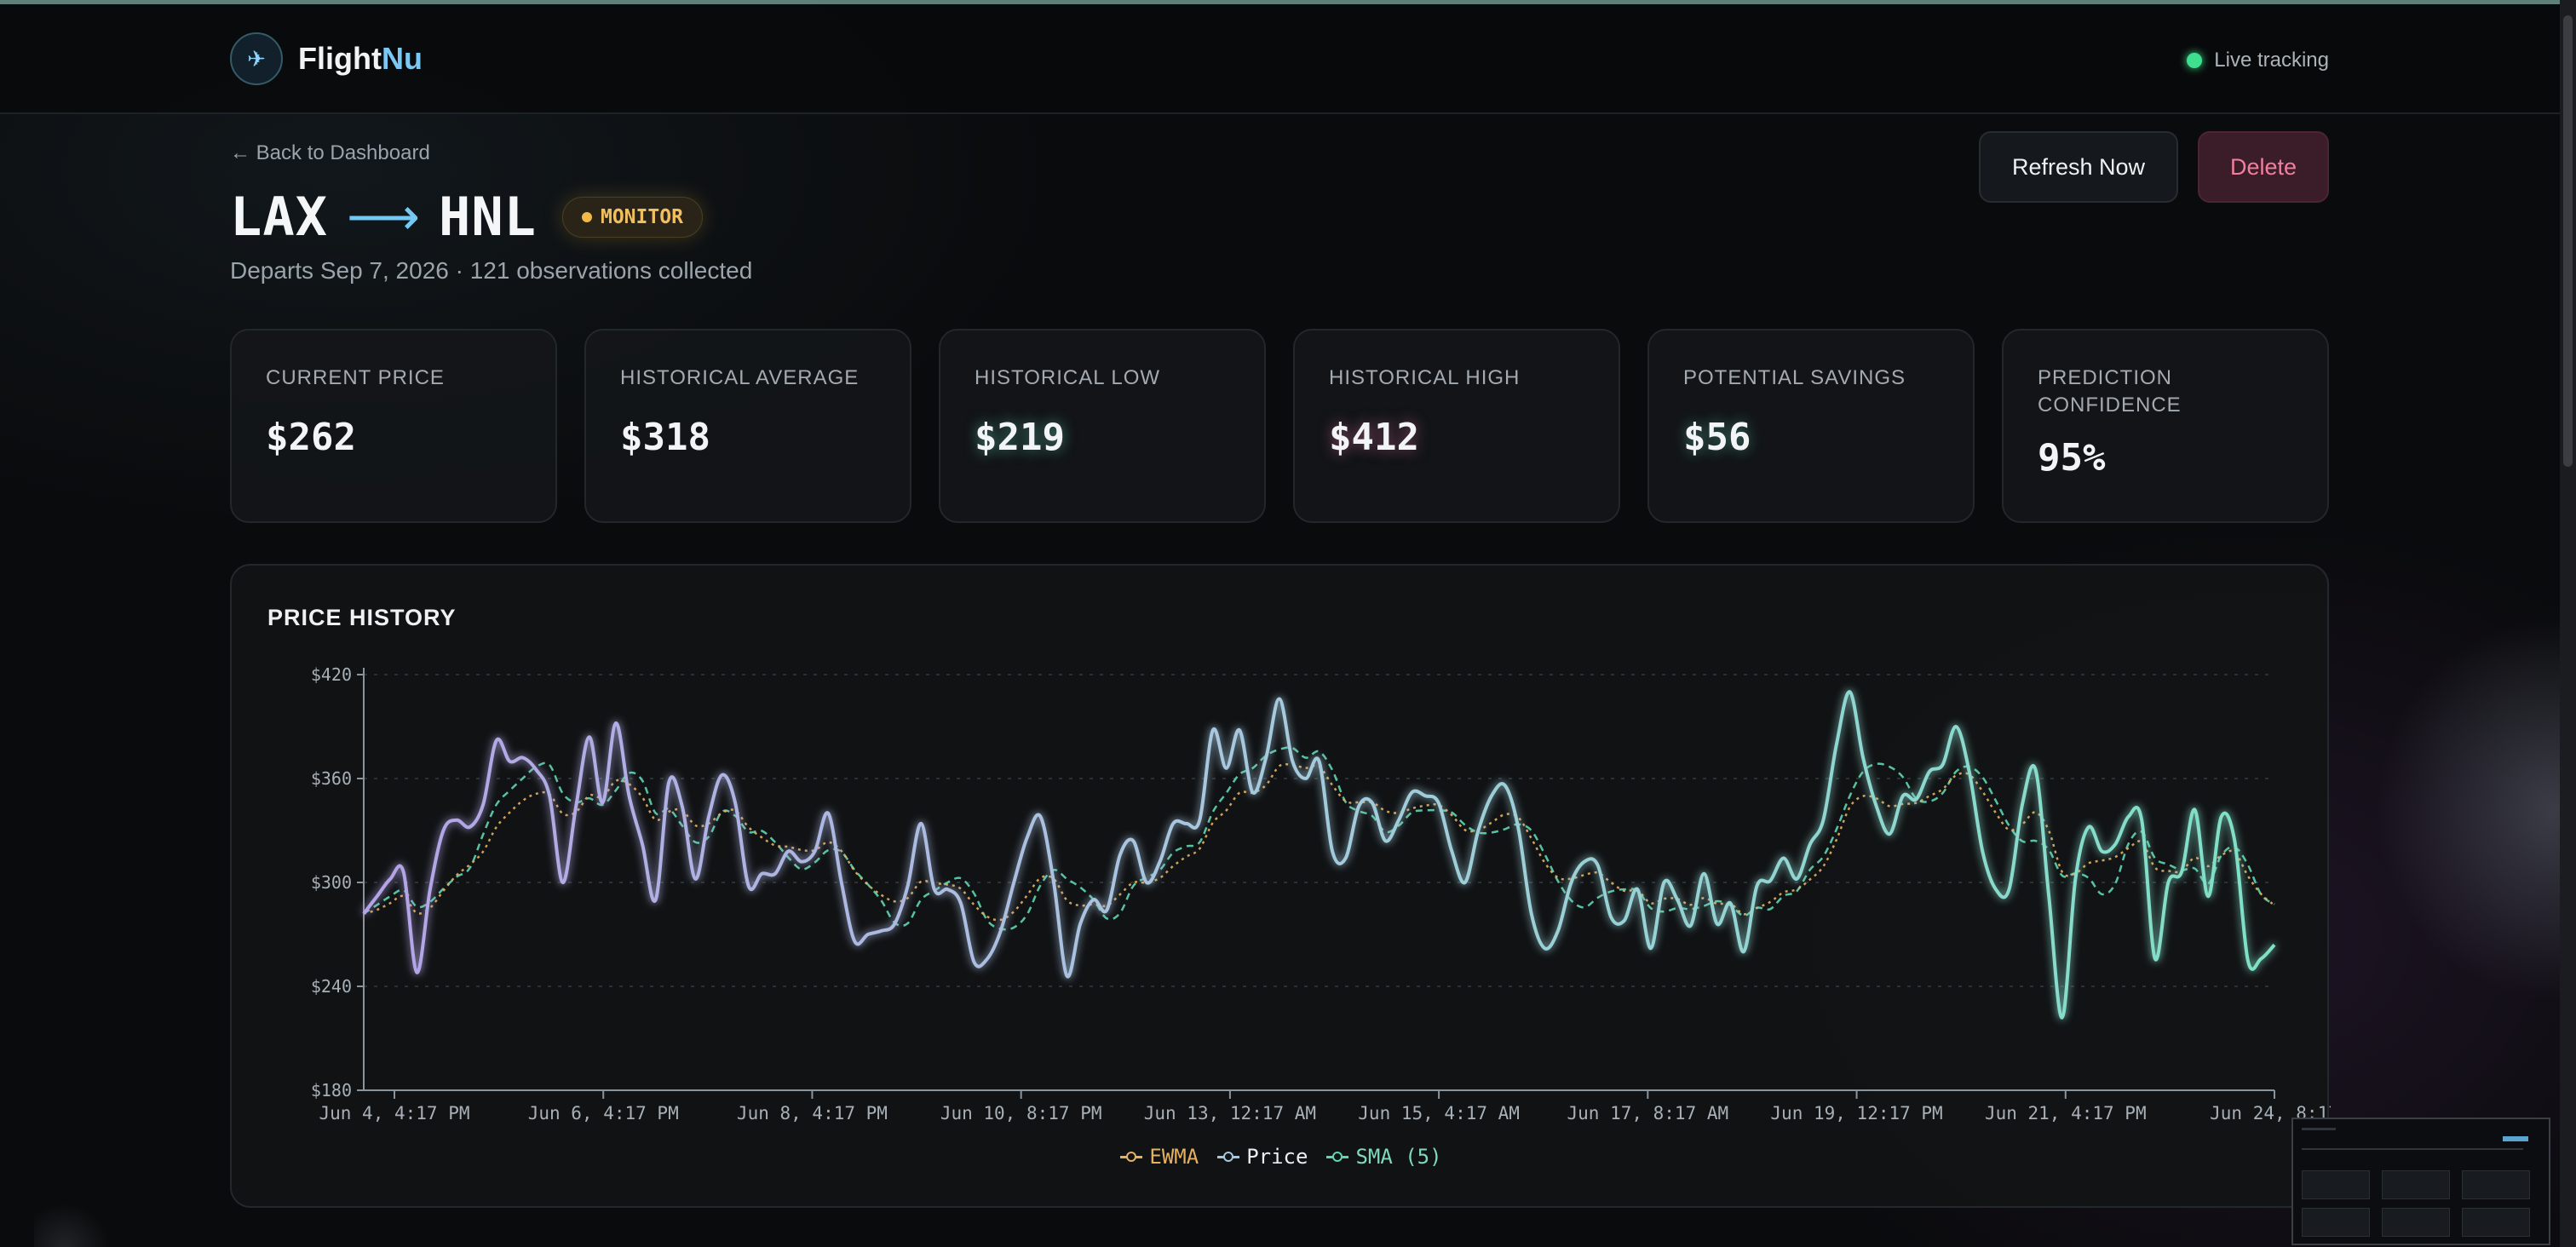 The width and height of the screenshot is (2576, 1247). Describe the element at coordinates (2195, 61) in the screenshot. I see `live-dot-icon` at that location.